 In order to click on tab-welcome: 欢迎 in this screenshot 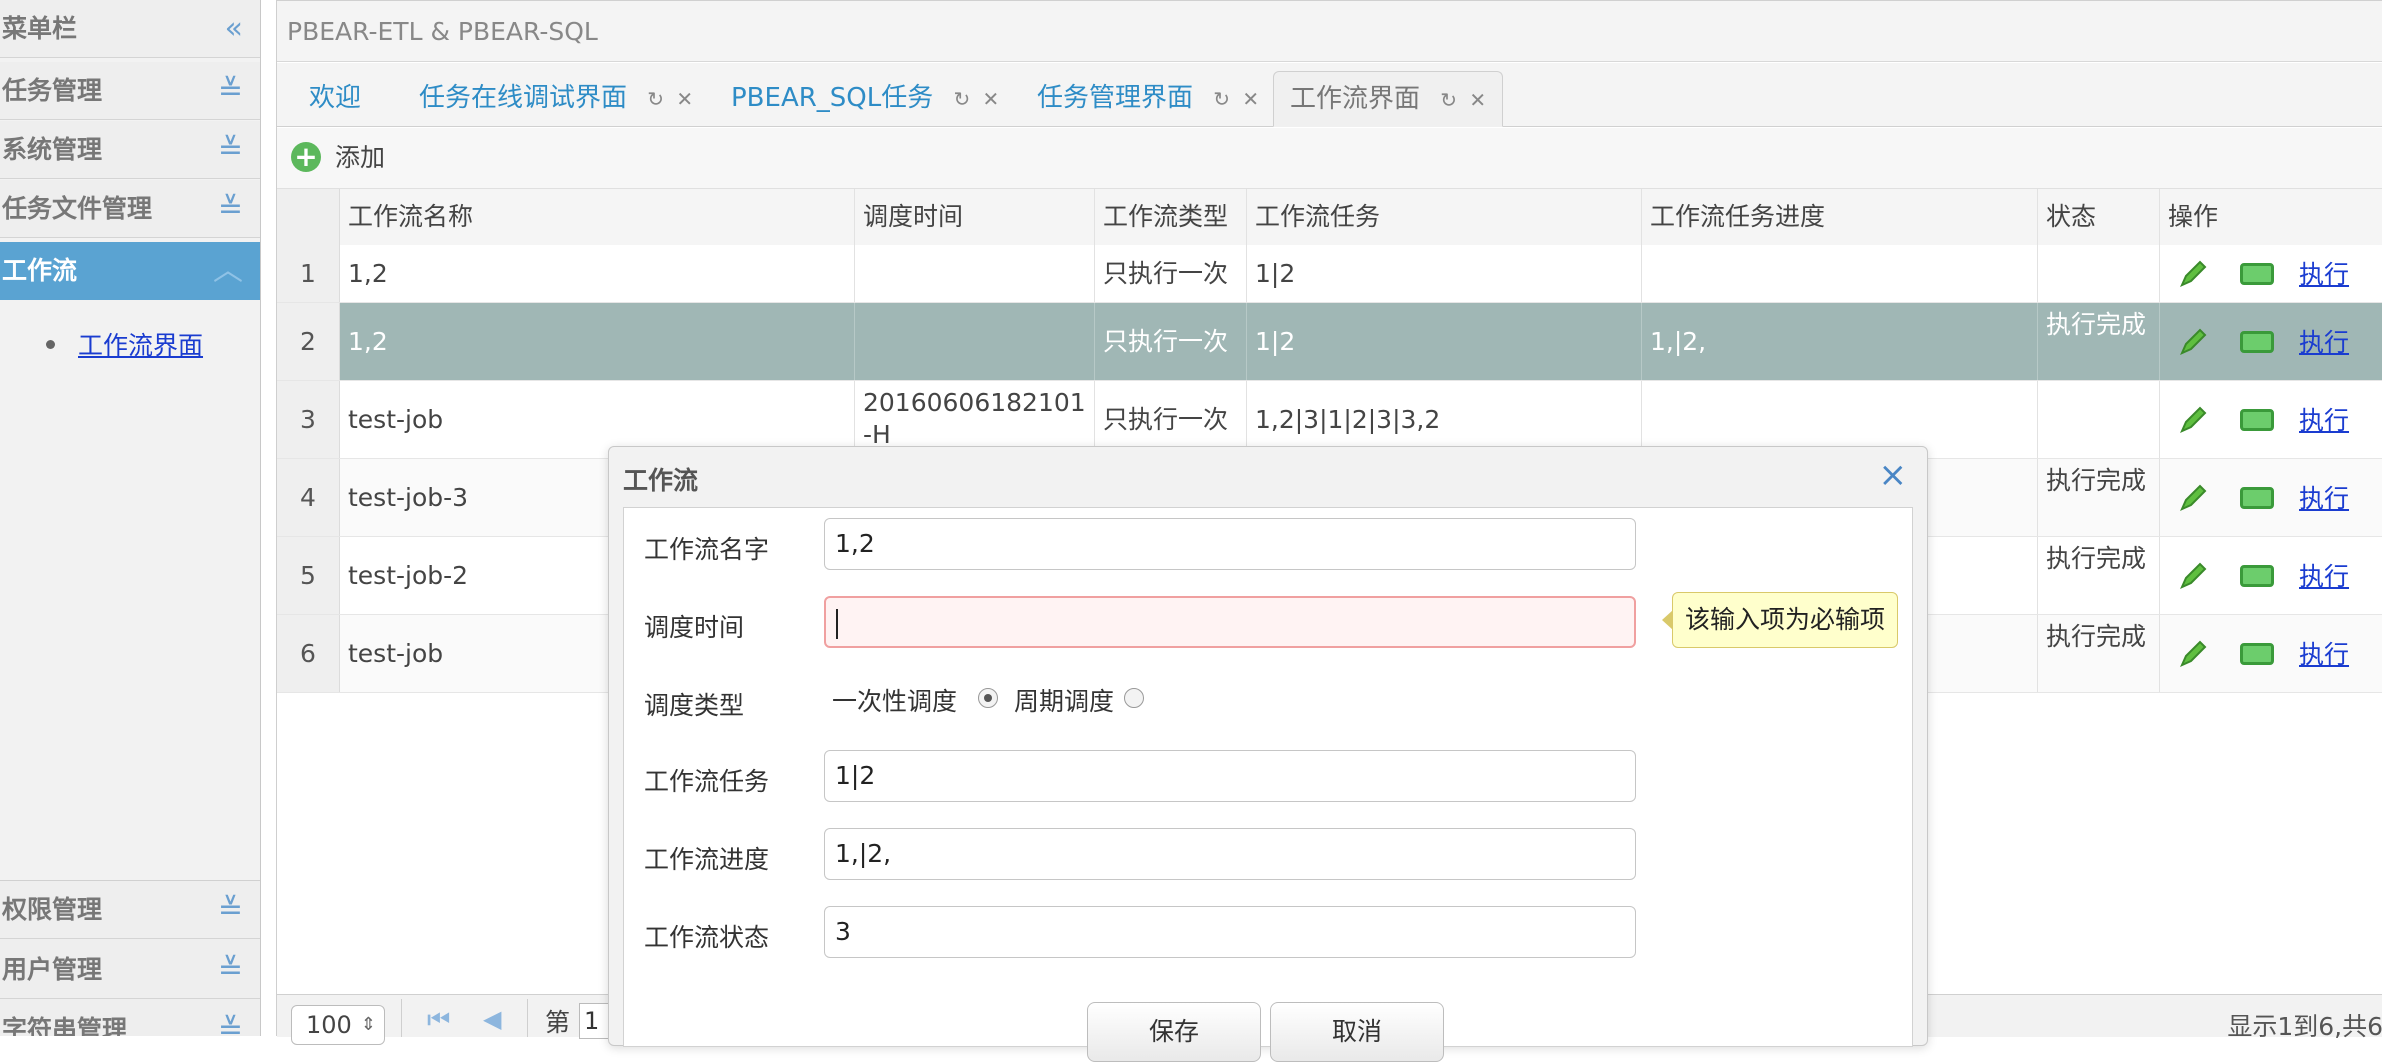, I will do `click(335, 99)`.